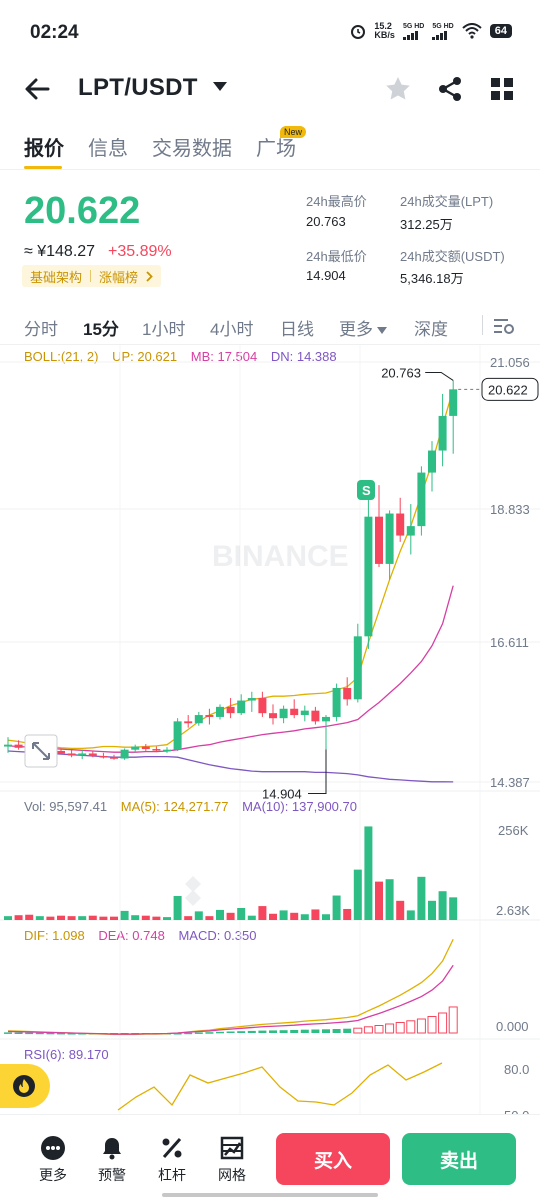  I want to click on tab-quote: 报价, so click(44, 146).